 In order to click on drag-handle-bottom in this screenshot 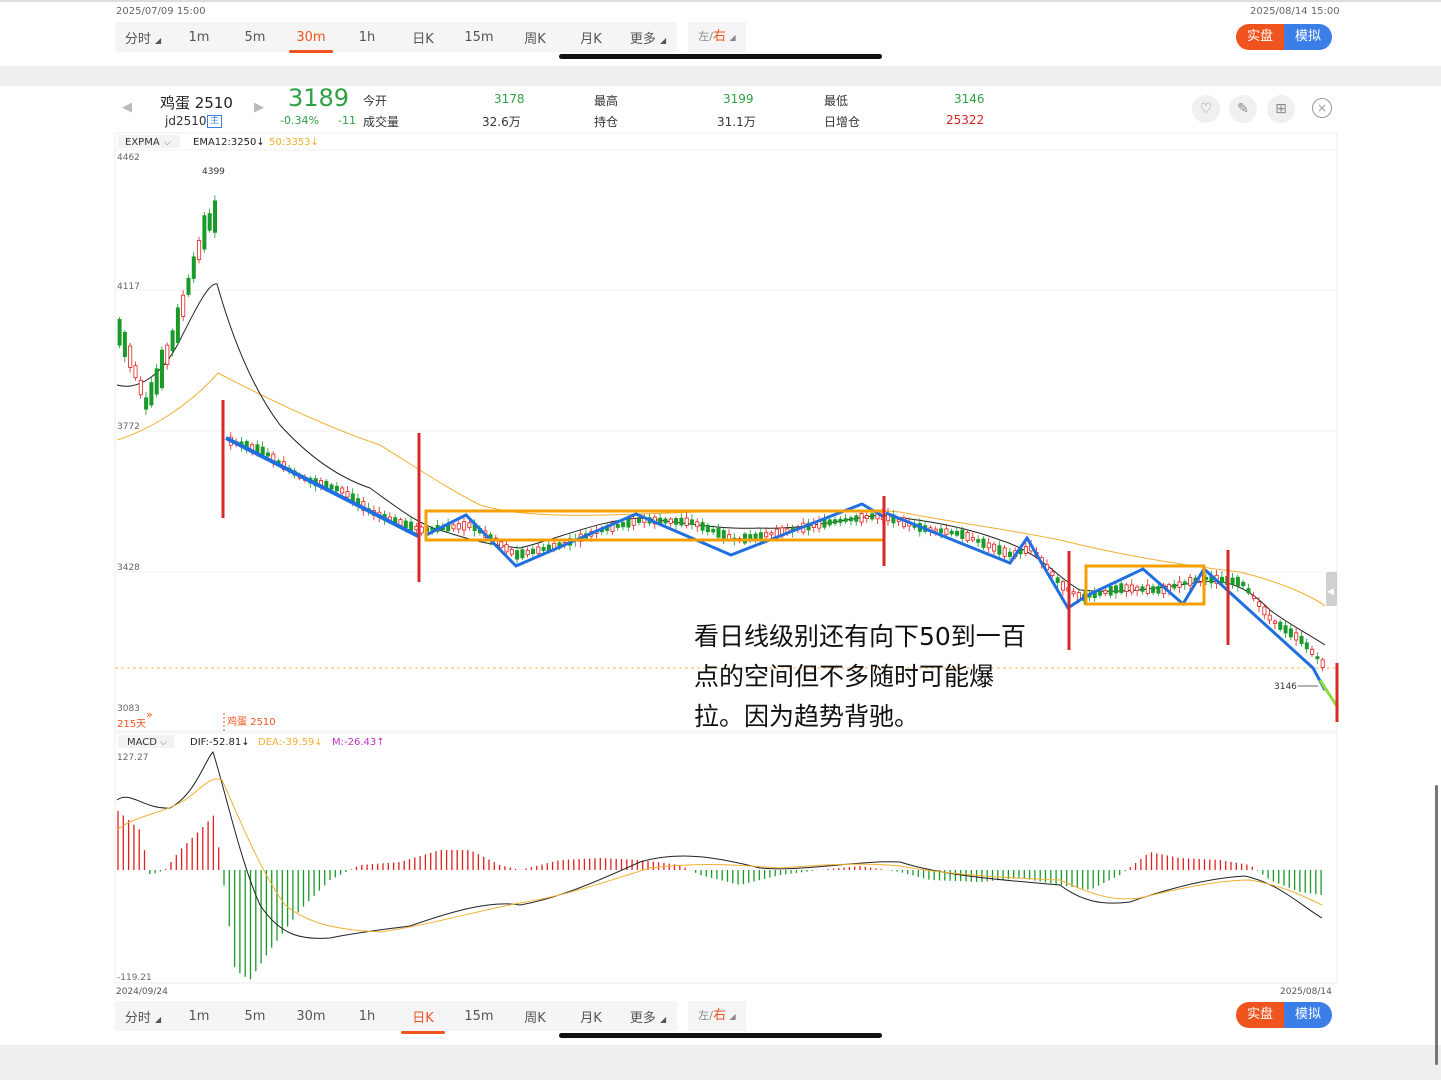, I will do `click(720, 1035)`.